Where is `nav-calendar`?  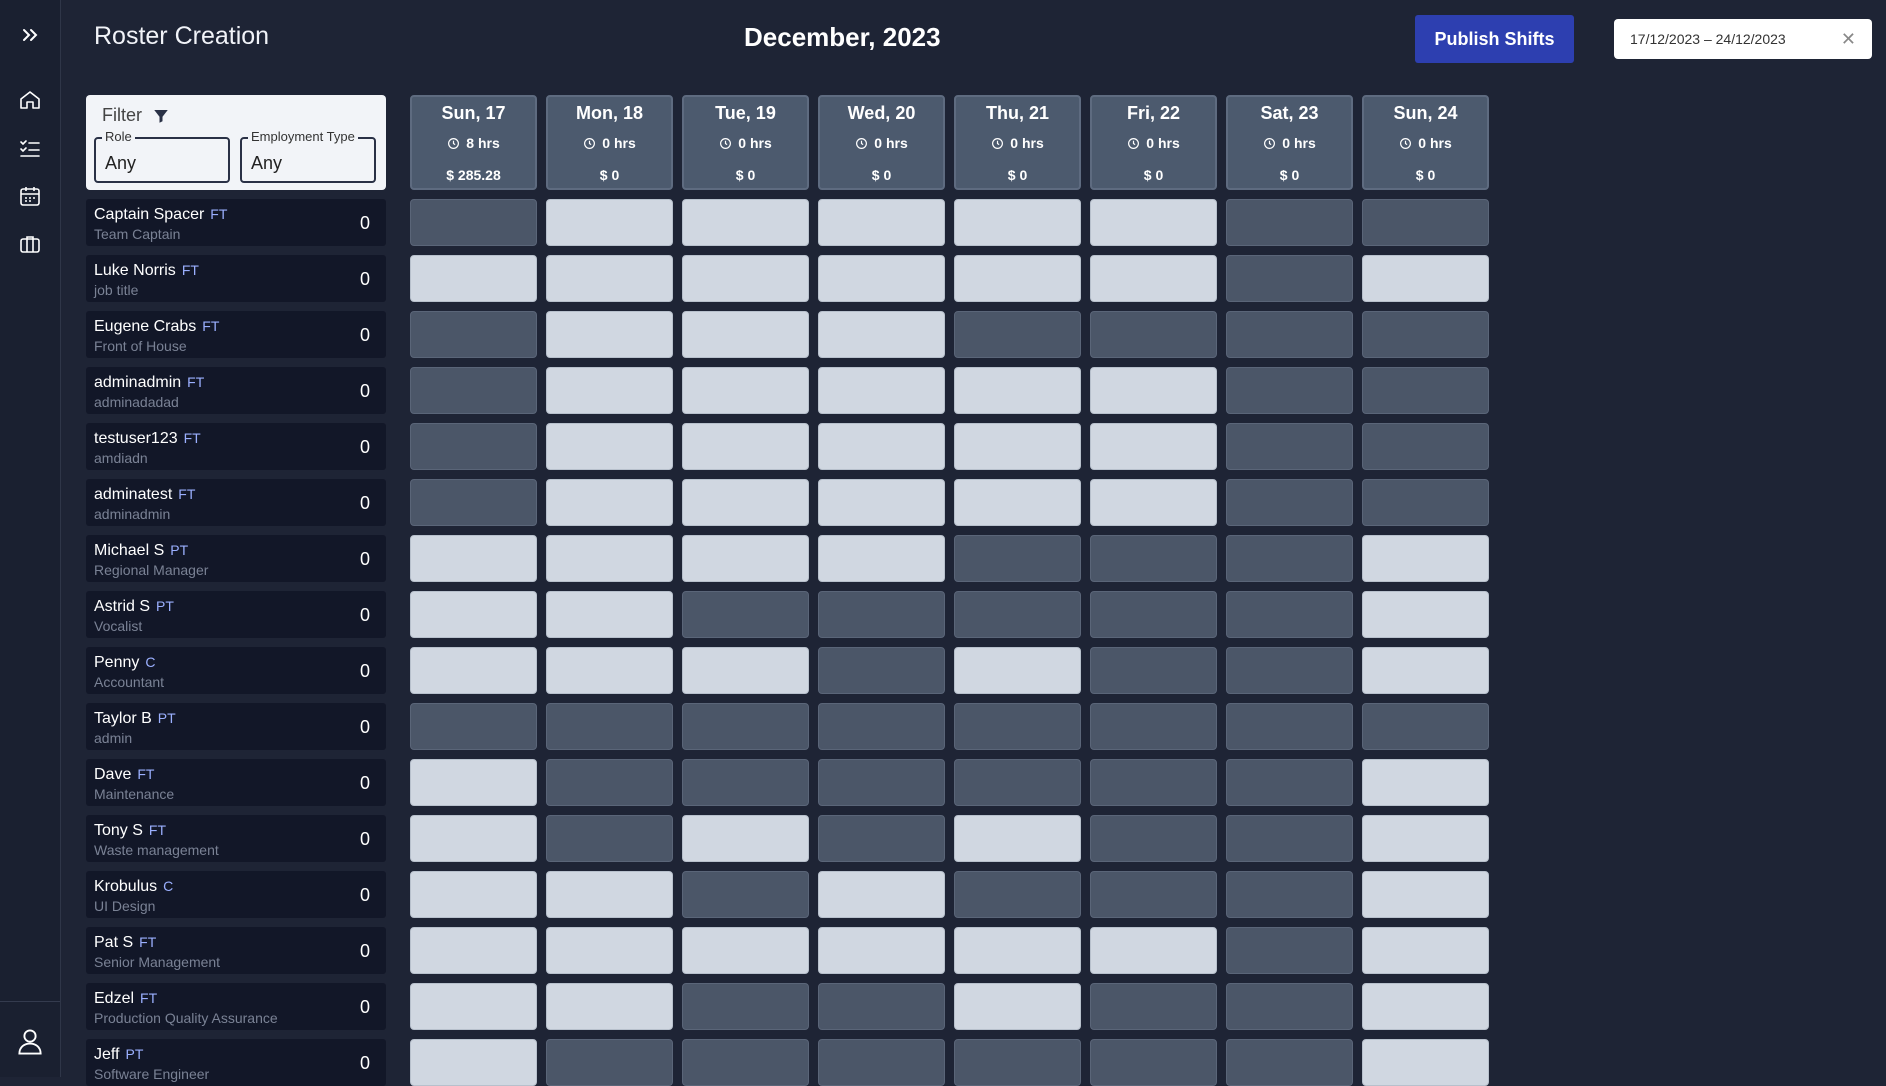 nav-calendar is located at coordinates (30, 196).